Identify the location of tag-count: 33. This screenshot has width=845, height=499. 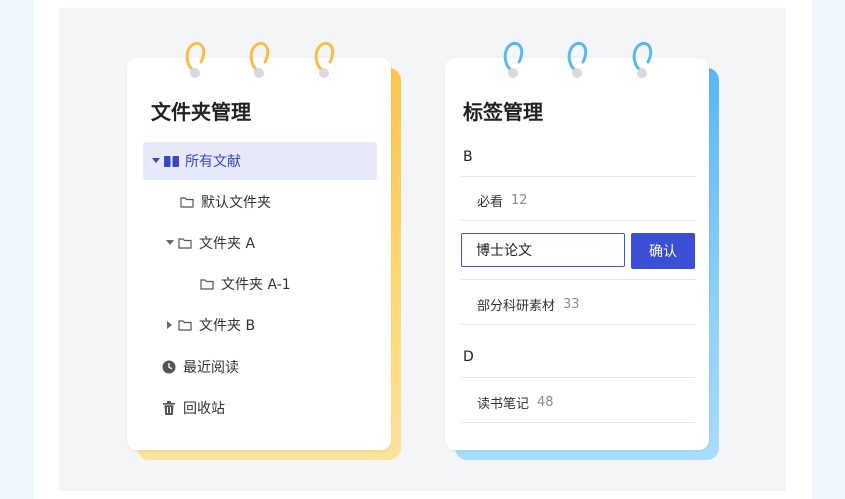
(571, 304).